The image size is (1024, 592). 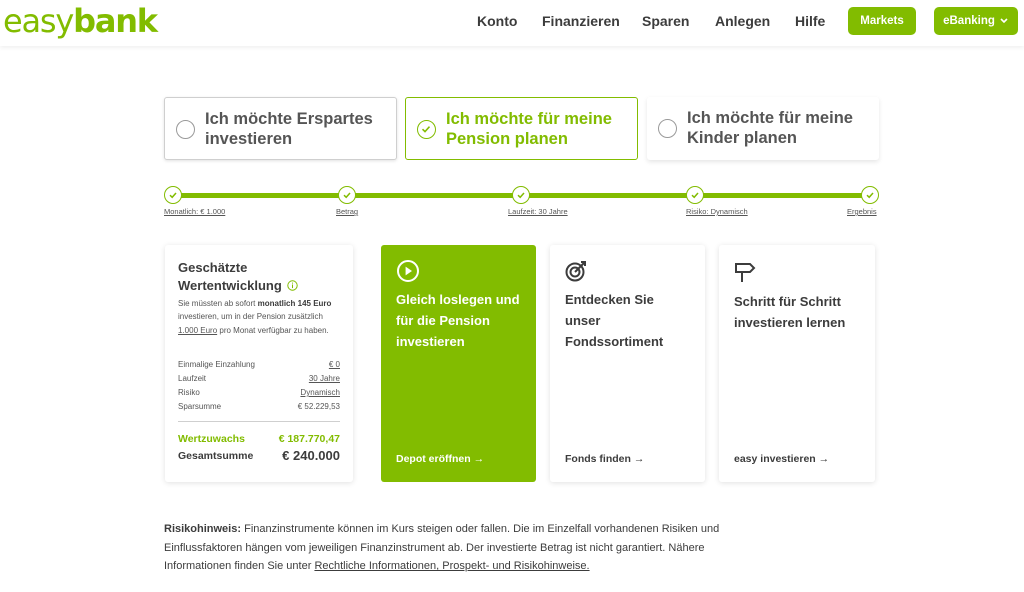 What do you see at coordinates (408, 271) in the screenshot?
I see `play-circle-icon` at bounding box center [408, 271].